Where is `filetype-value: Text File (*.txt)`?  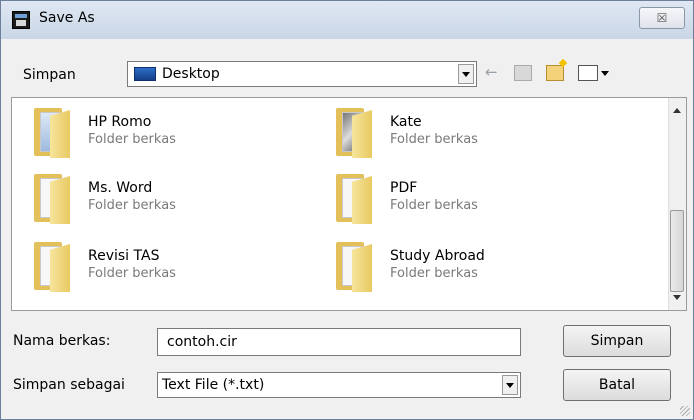 filetype-value: Text File (*.txt) is located at coordinates (213, 385).